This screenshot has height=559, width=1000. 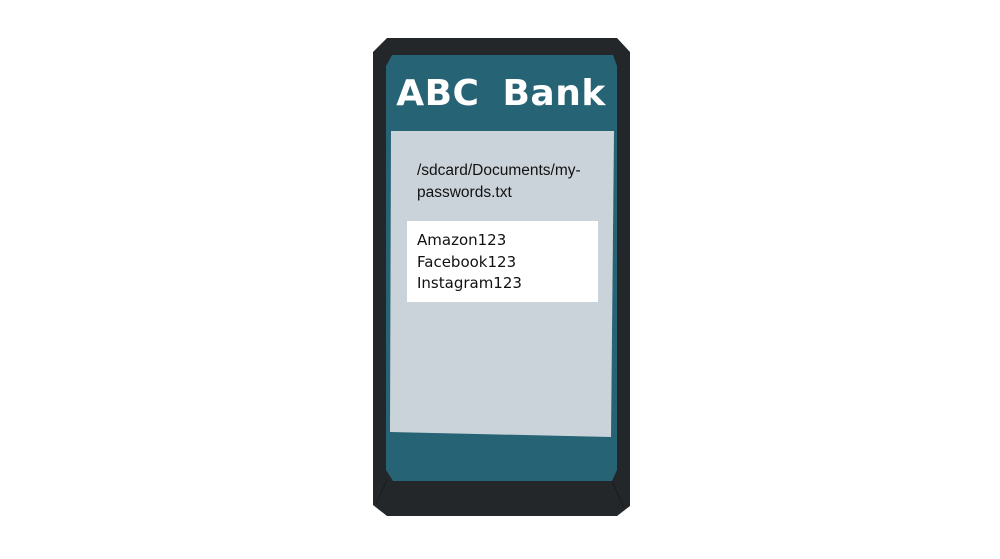 What do you see at coordinates (462, 240) in the screenshot?
I see `file-content-line: Amazon123` at bounding box center [462, 240].